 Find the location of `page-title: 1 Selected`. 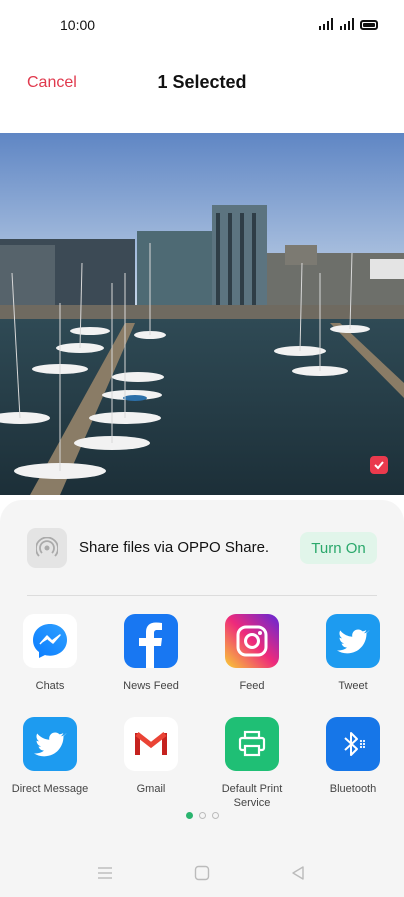

page-title: 1 Selected is located at coordinates (202, 82).